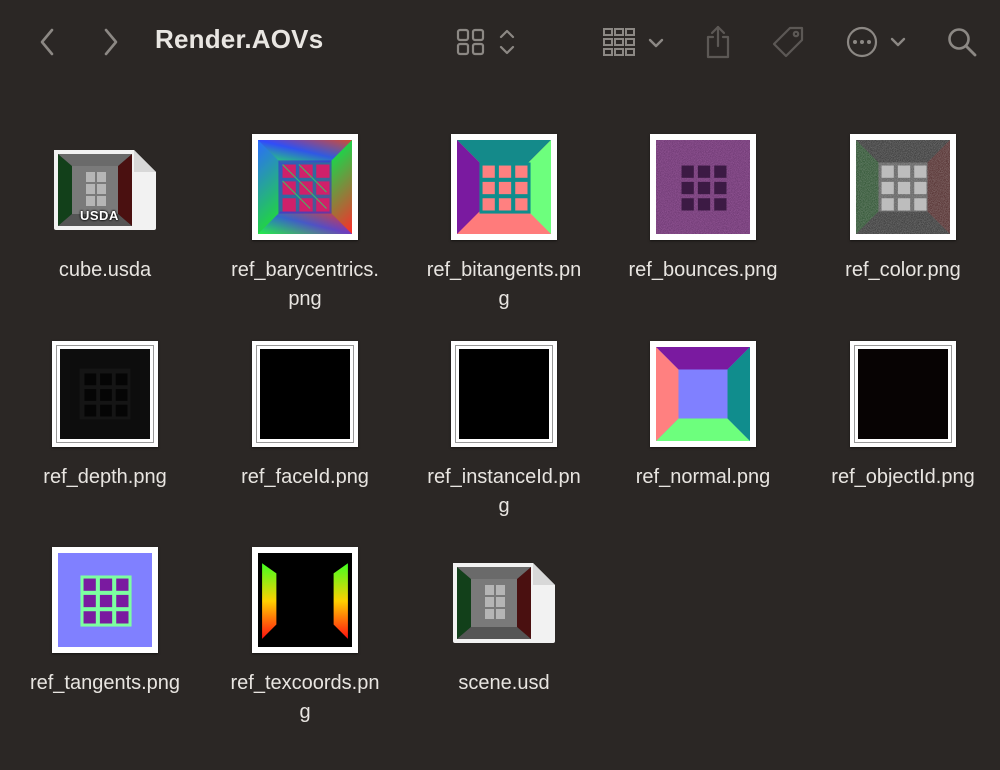 The height and width of the screenshot is (770, 1000). Describe the element at coordinates (504, 492) in the screenshot. I see `file-name-label: ref_instanceId.png` at that location.